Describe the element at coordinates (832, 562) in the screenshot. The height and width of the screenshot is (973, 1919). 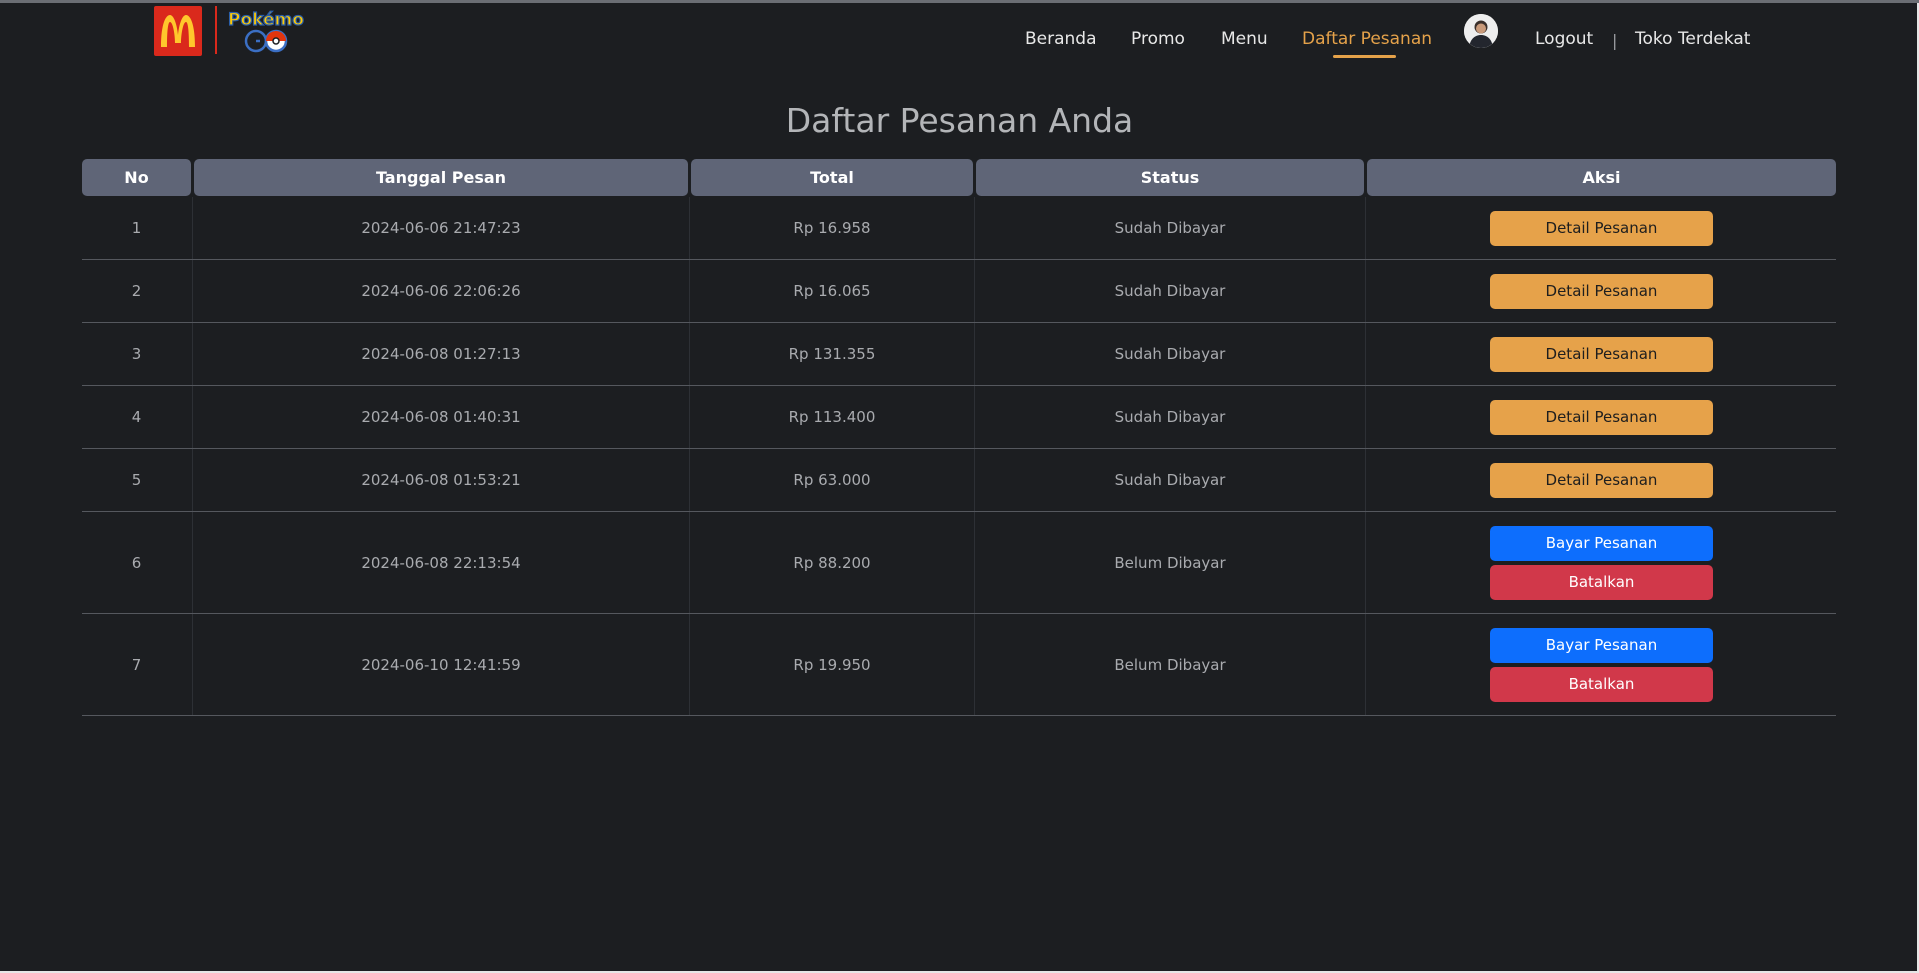
I see `cell-total: Rp 88.200` at that location.